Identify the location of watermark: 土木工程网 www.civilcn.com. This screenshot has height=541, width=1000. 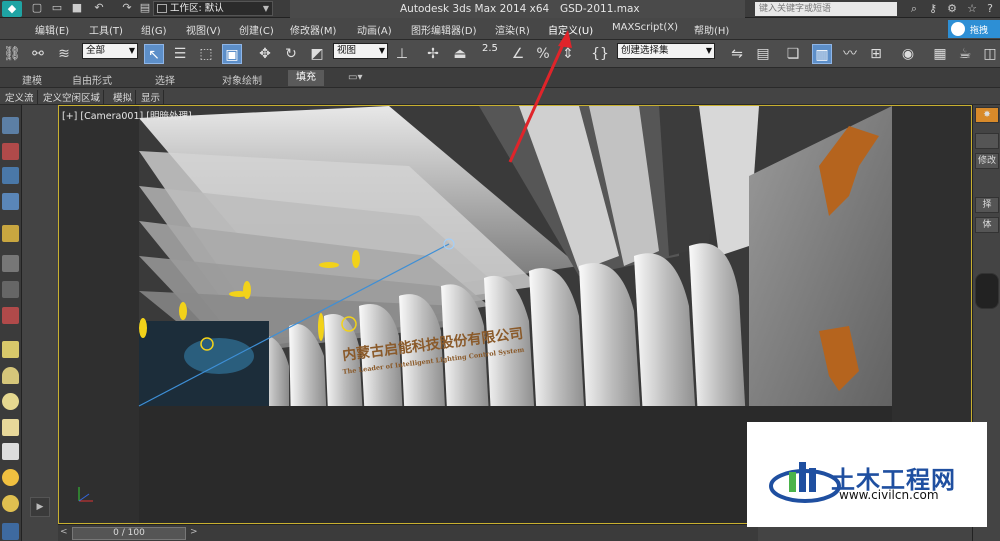
(867, 474).